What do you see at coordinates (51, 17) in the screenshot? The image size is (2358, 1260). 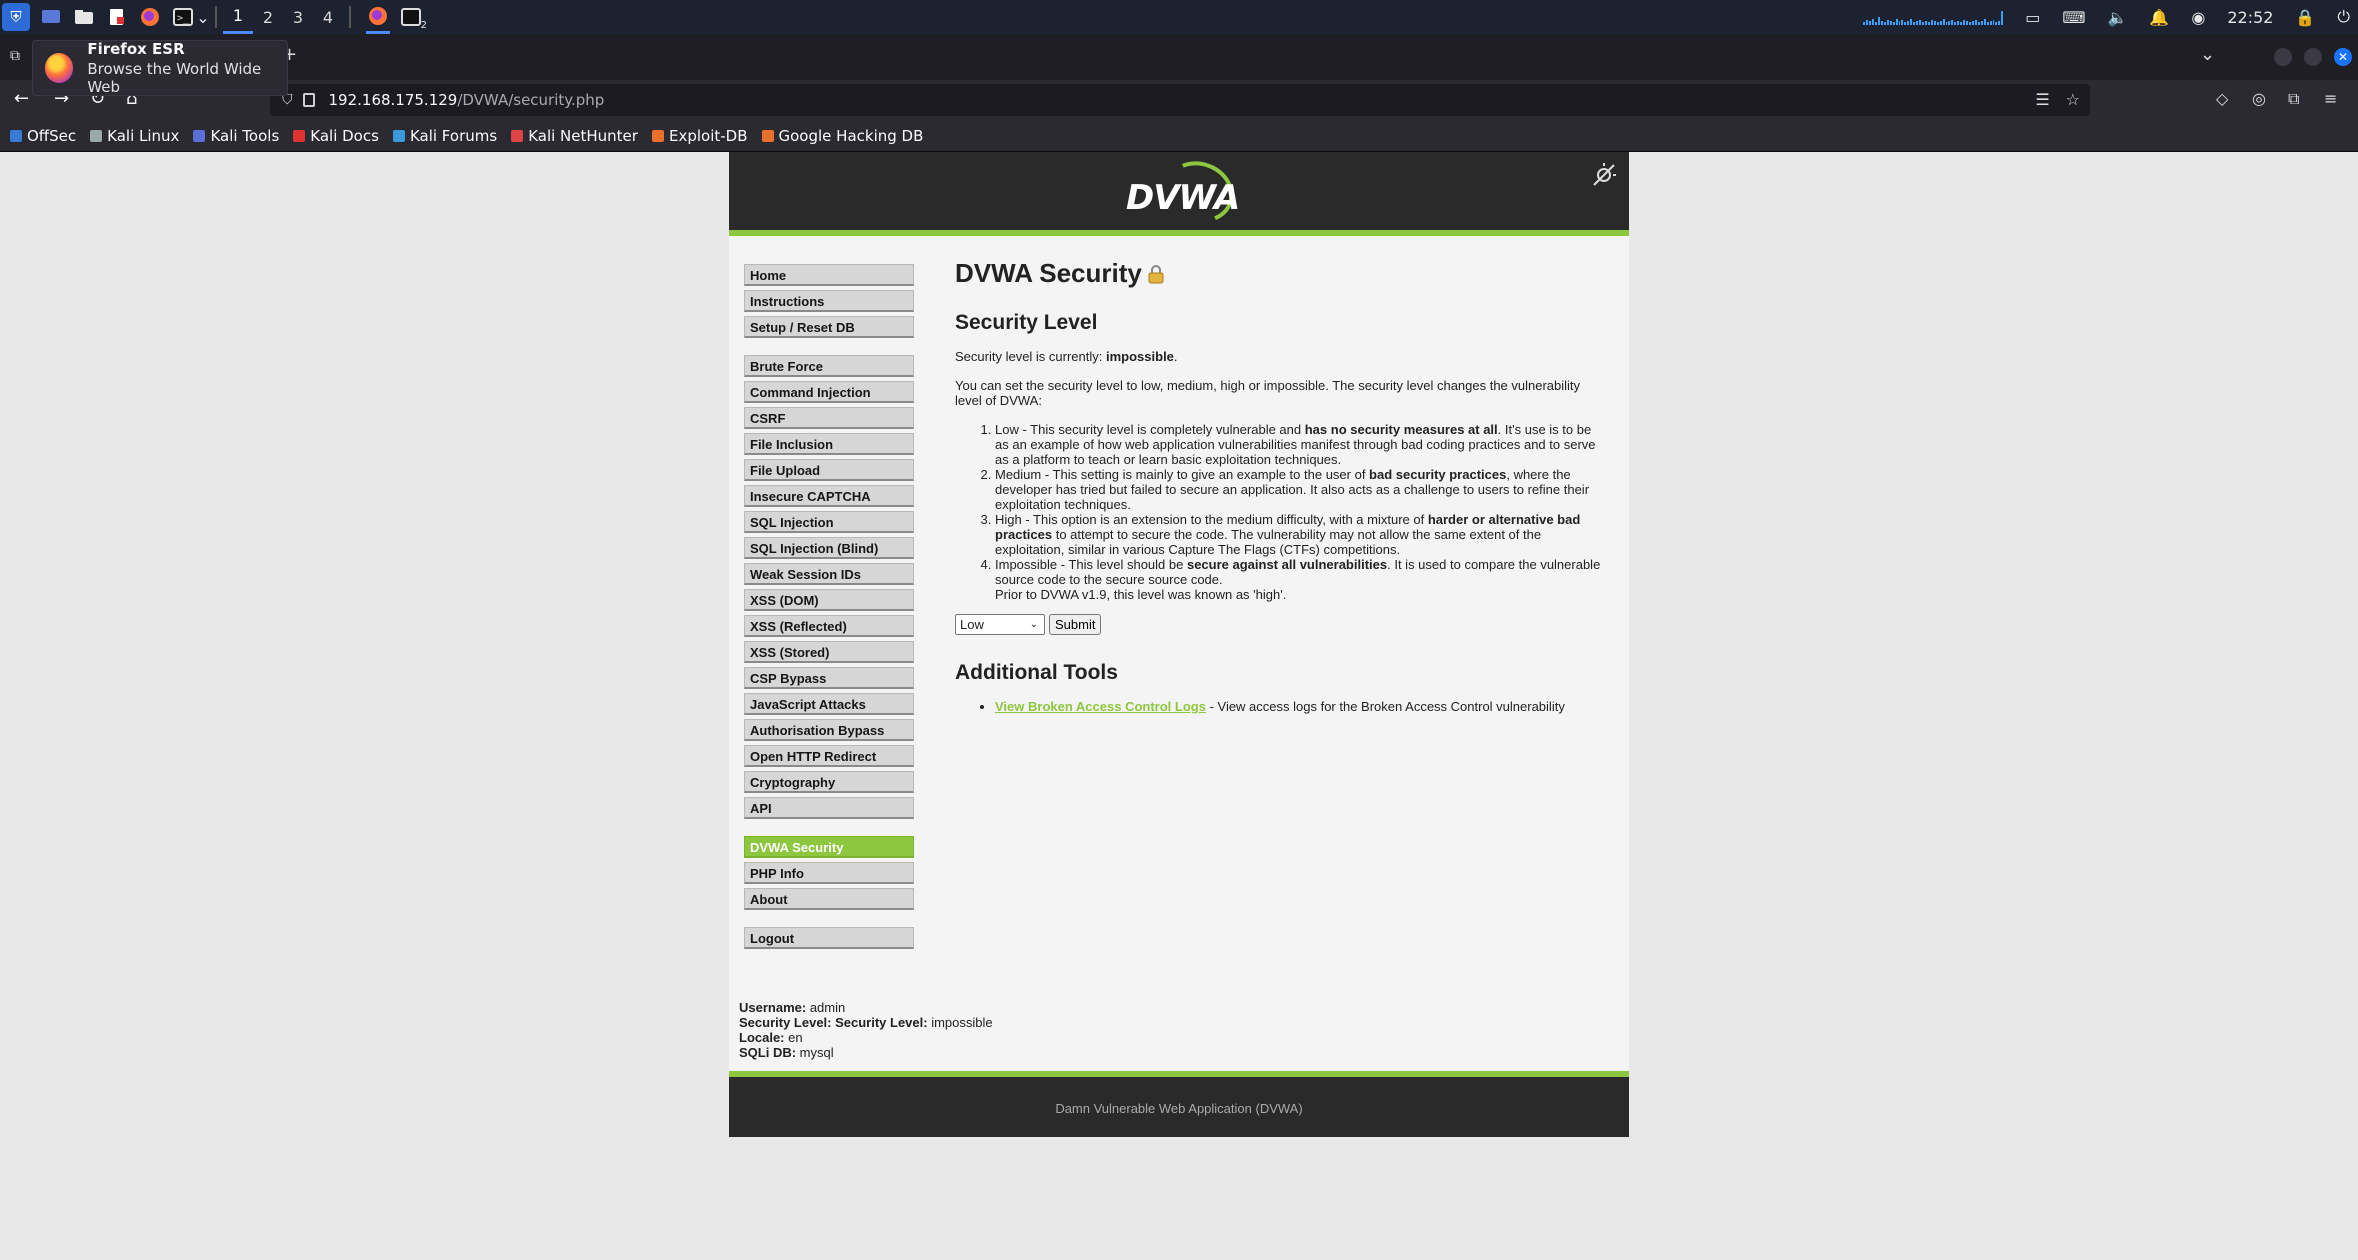 I see `desktop-icon` at bounding box center [51, 17].